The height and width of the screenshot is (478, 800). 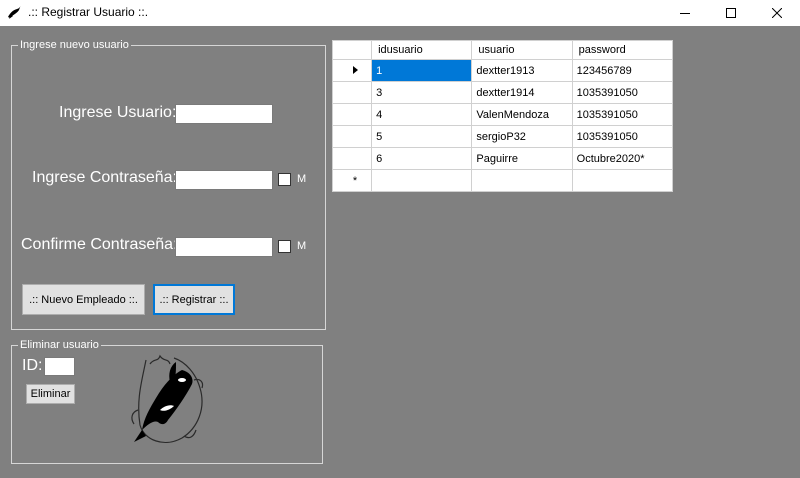 What do you see at coordinates (302, 246) in the screenshot?
I see `show-confirm-label: M` at bounding box center [302, 246].